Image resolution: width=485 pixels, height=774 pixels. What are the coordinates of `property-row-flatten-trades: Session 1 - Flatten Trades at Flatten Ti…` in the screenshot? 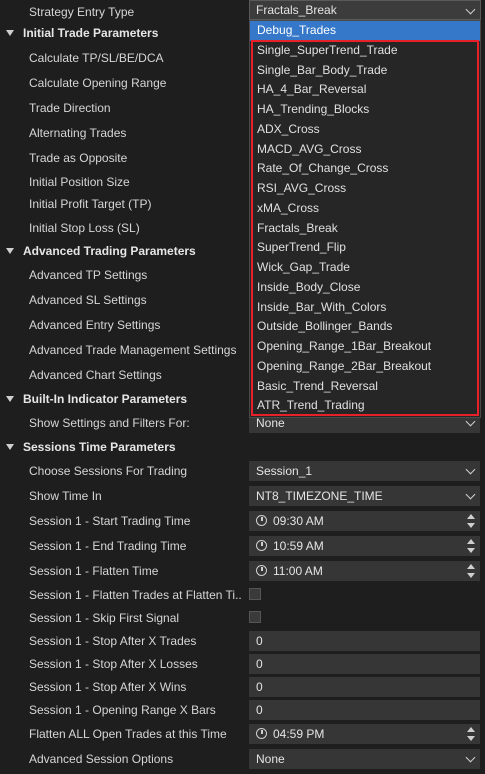 It's located at (242, 595).